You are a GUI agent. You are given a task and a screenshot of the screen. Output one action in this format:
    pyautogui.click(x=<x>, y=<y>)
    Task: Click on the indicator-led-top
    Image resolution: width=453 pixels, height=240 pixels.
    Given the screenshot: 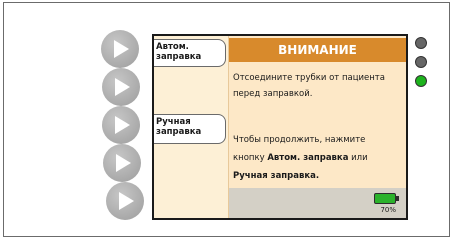 What is the action you would take?
    pyautogui.click(x=421, y=43)
    